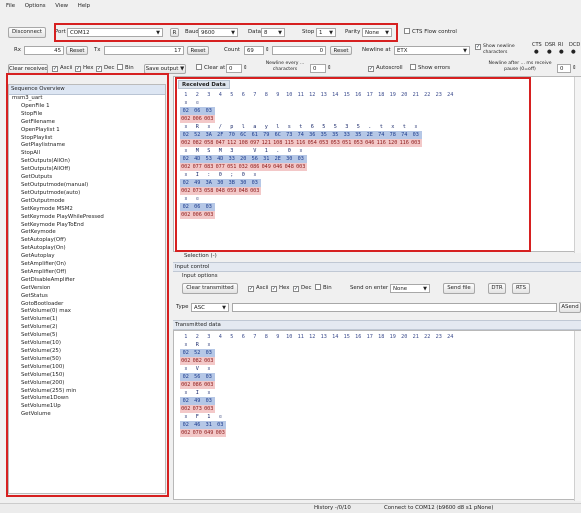 The height and width of the screenshot is (513, 581). Describe the element at coordinates (87, 297) in the screenshot. I see `sequence-item: GetStatus` at that location.